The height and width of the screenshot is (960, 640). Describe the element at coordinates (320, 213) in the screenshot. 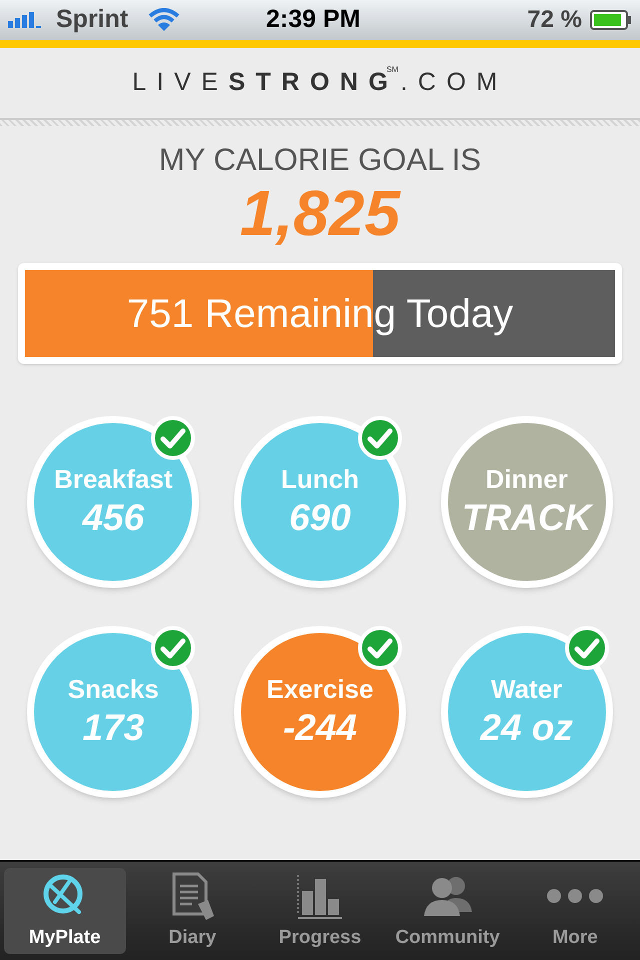

I see `goal-value: 1,825` at that location.